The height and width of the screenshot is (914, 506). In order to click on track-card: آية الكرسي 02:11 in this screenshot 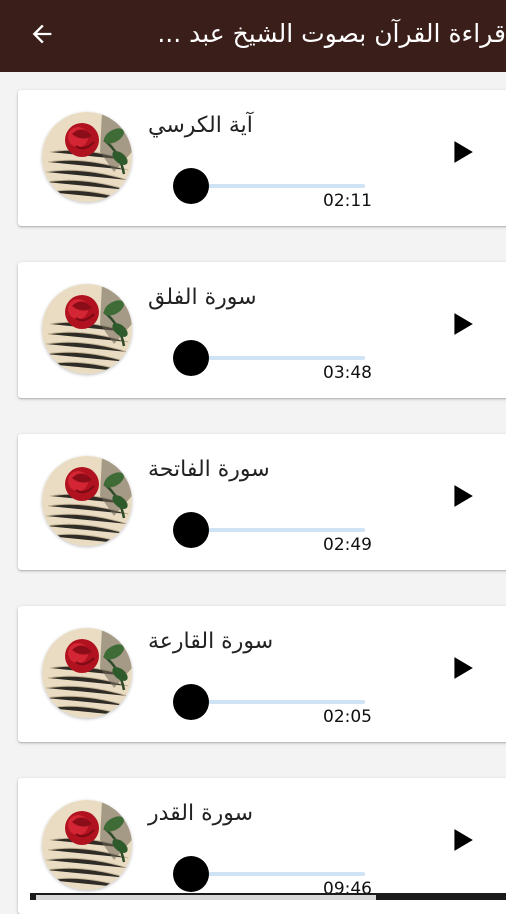, I will do `click(262, 158)`.